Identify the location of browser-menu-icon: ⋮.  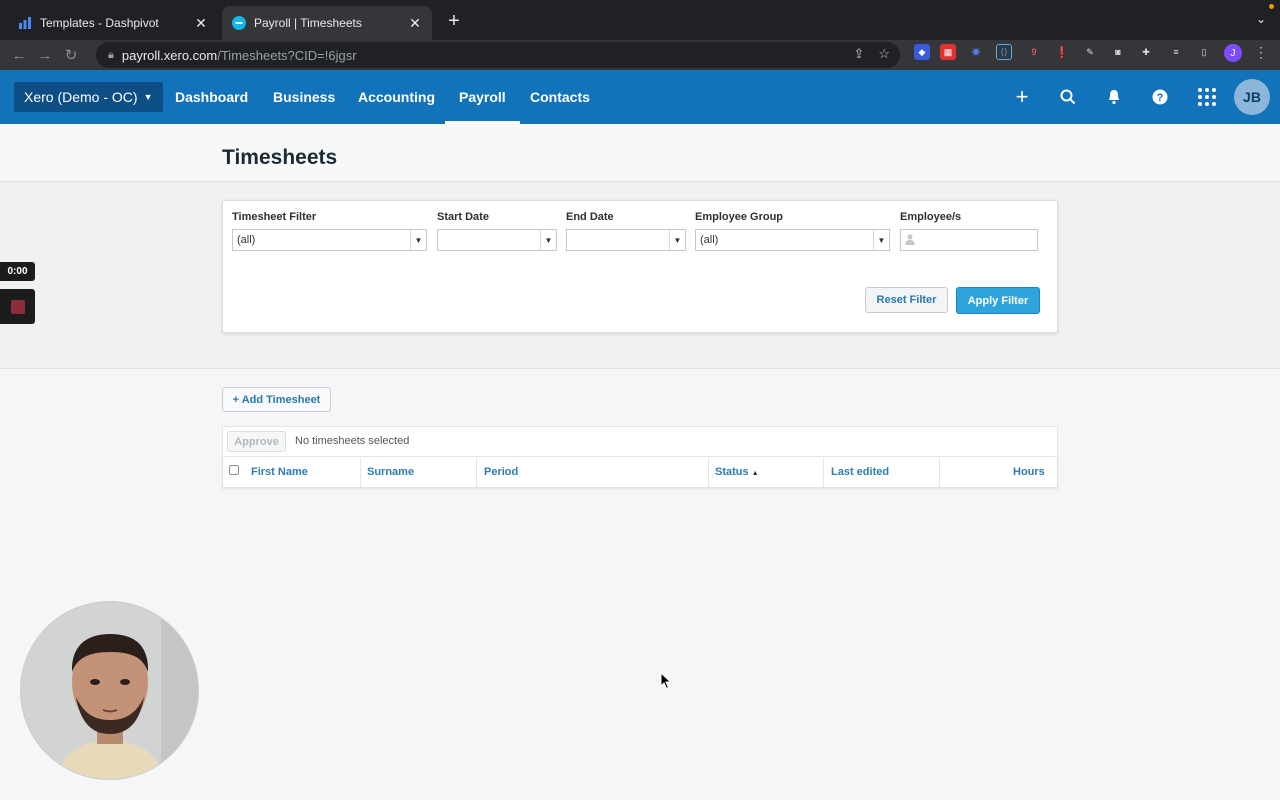
(1261, 52).